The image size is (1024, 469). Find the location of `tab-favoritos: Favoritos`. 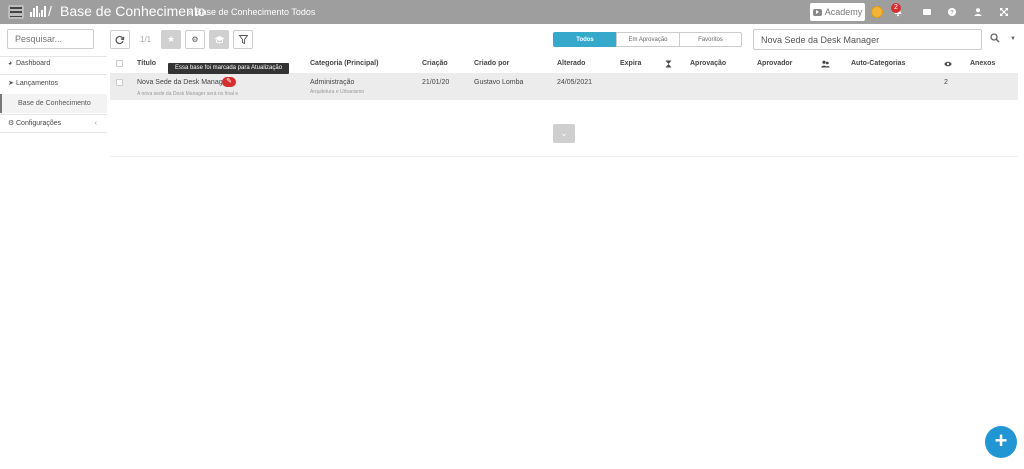

tab-favoritos: Favoritos is located at coordinates (710, 39).